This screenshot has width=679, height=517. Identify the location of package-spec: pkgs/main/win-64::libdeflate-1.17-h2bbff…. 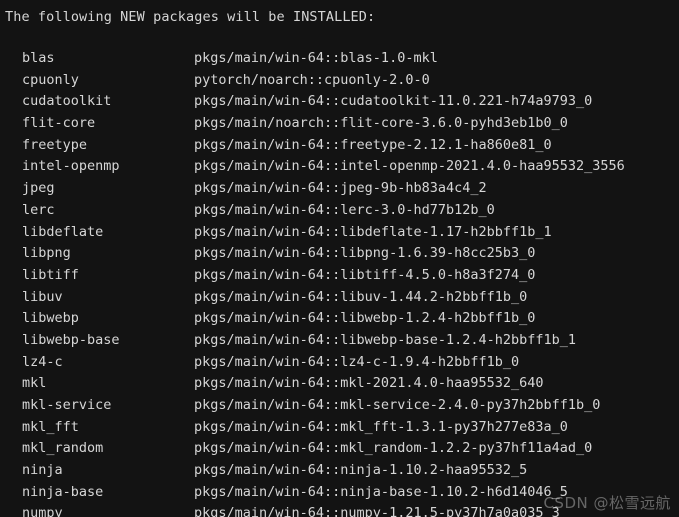
(373, 231).